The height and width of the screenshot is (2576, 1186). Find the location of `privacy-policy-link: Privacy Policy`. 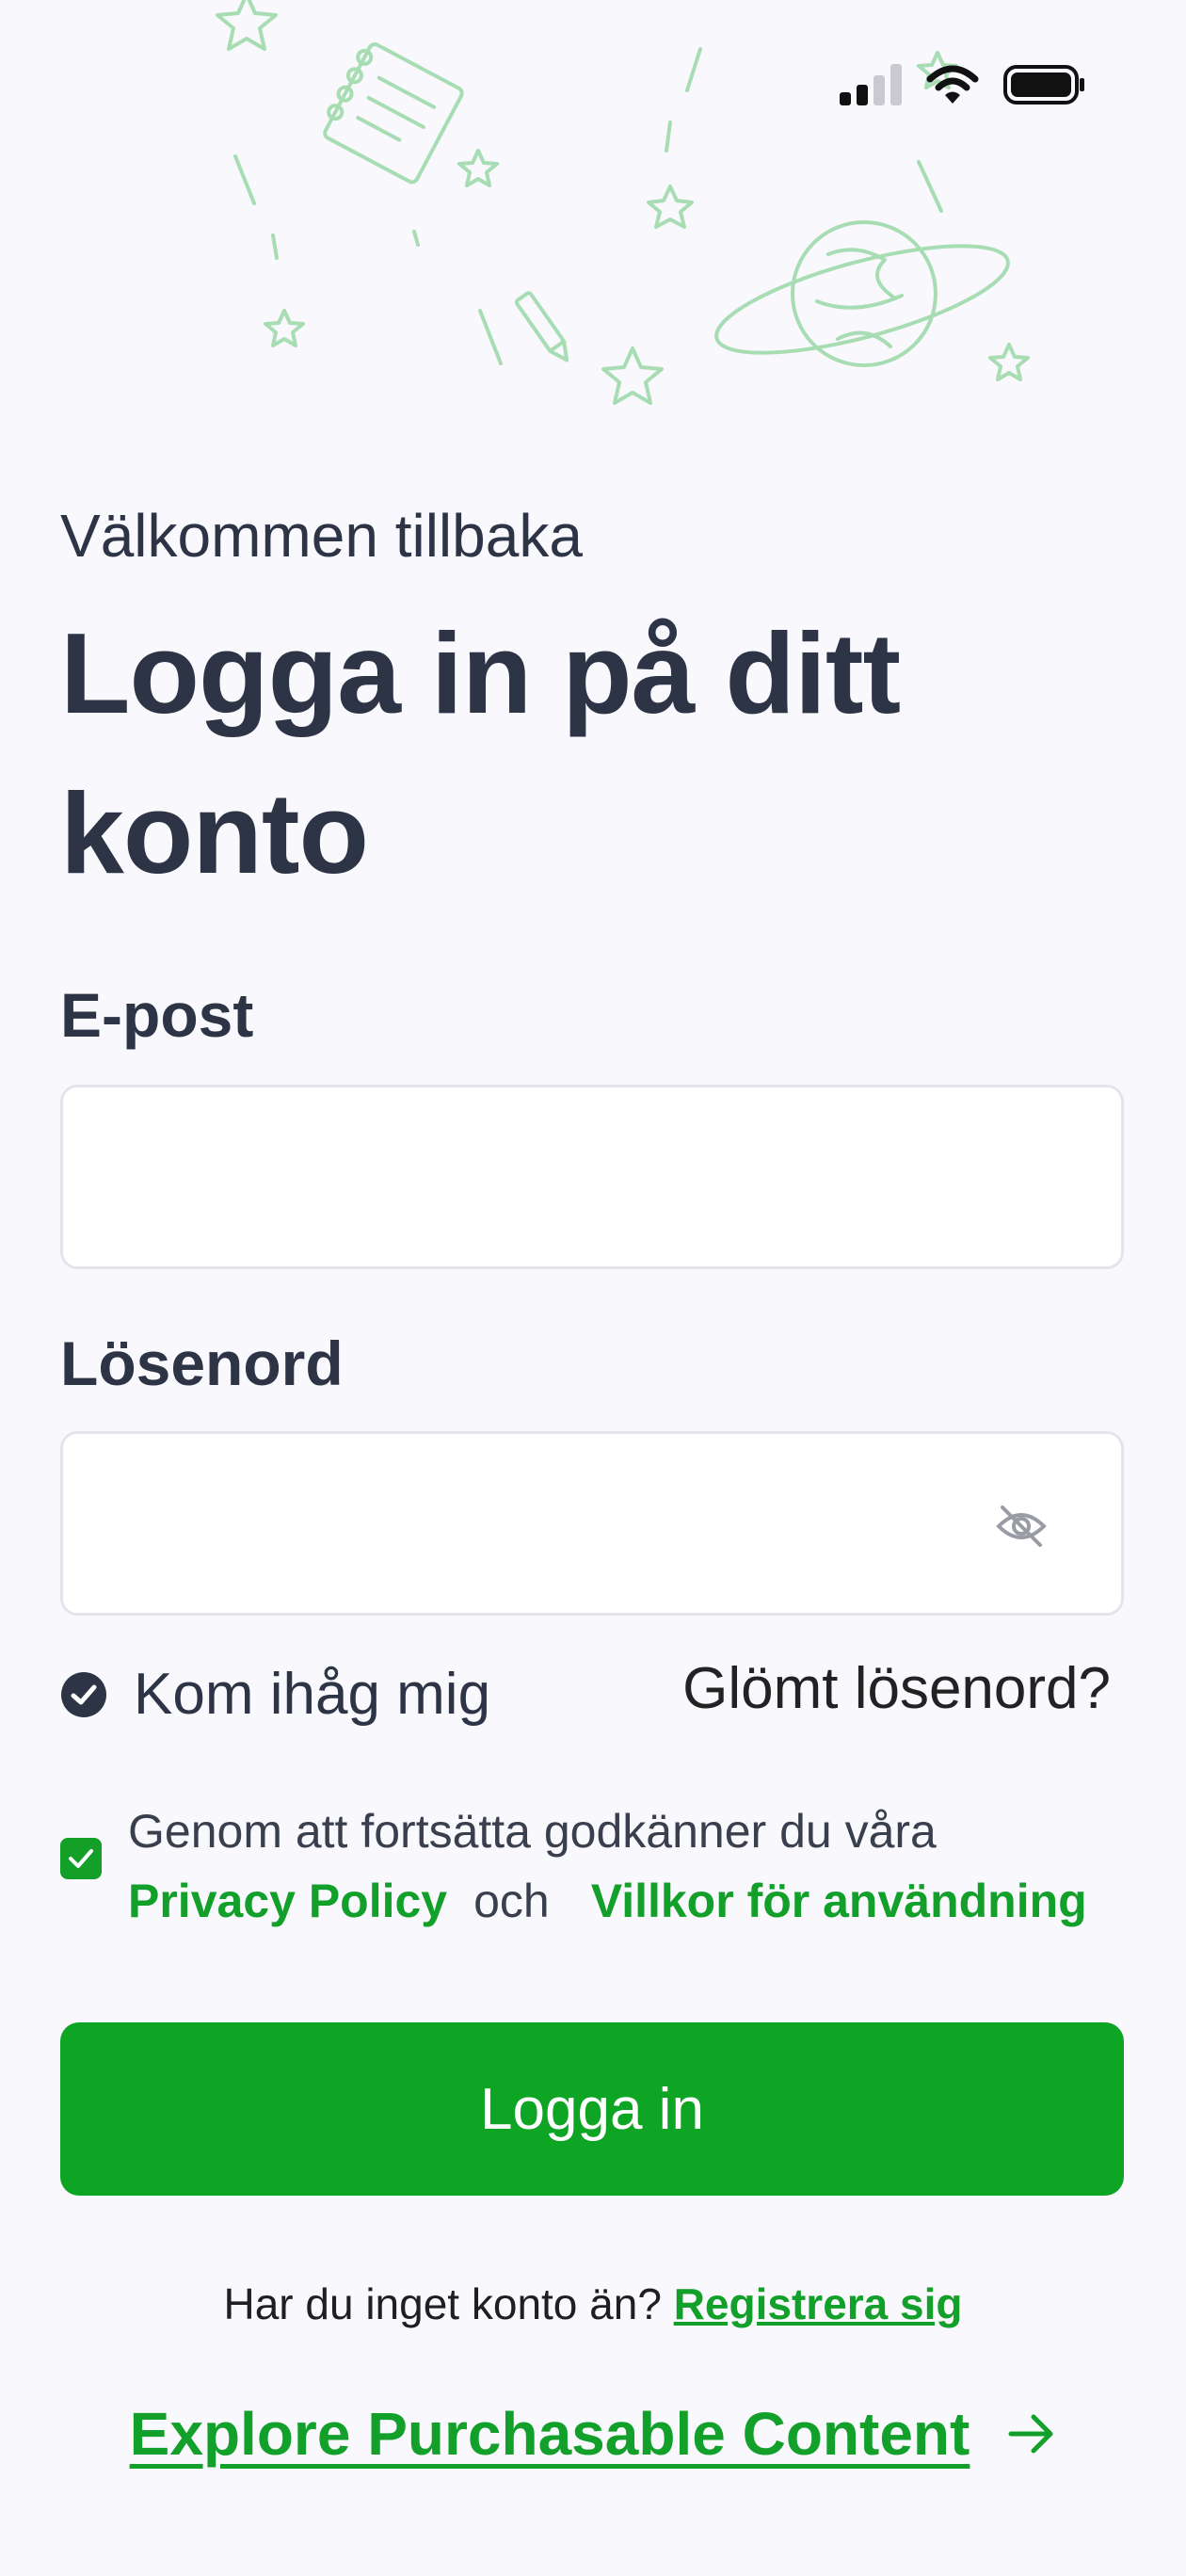

privacy-policy-link: Privacy Policy is located at coordinates (287, 1901).